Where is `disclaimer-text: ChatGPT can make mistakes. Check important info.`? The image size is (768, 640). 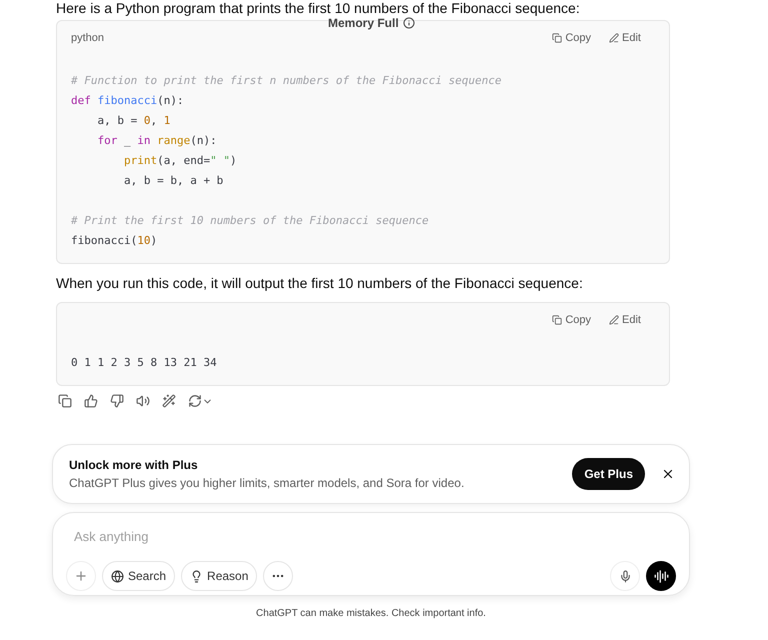 disclaimer-text: ChatGPT can make mistakes. Check important info. is located at coordinates (371, 614).